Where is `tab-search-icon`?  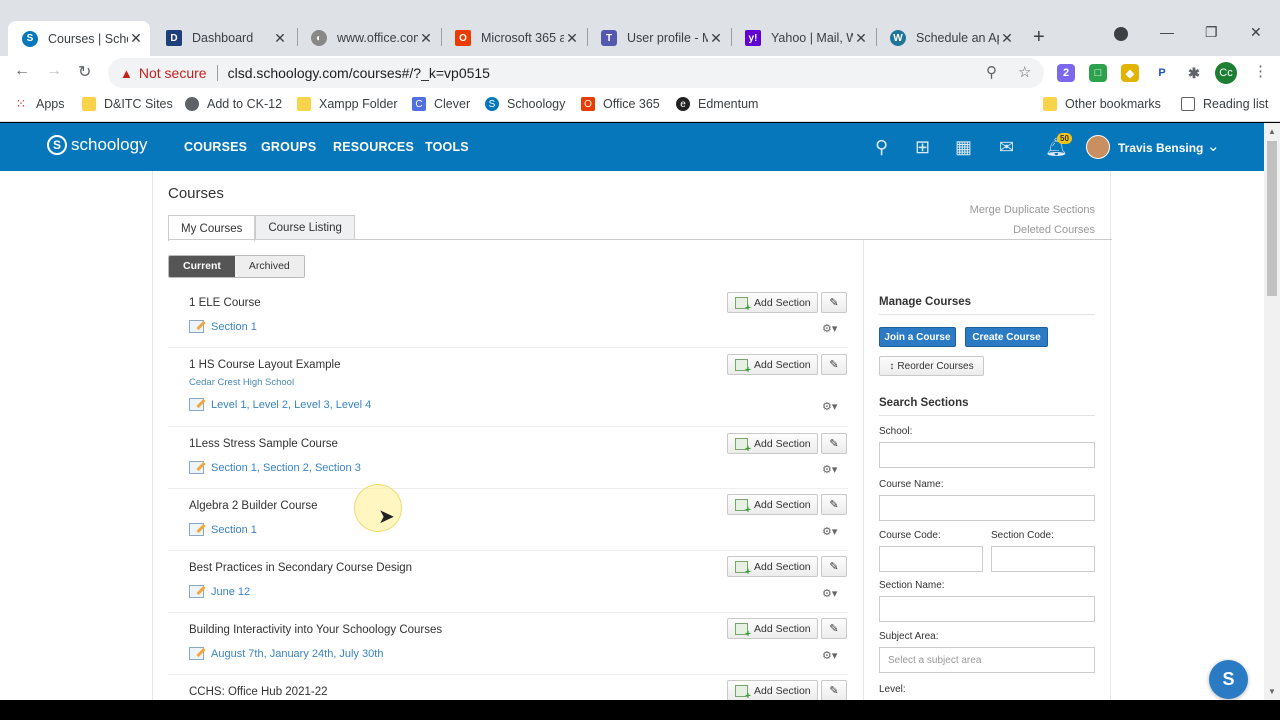 tab-search-icon is located at coordinates (1121, 34).